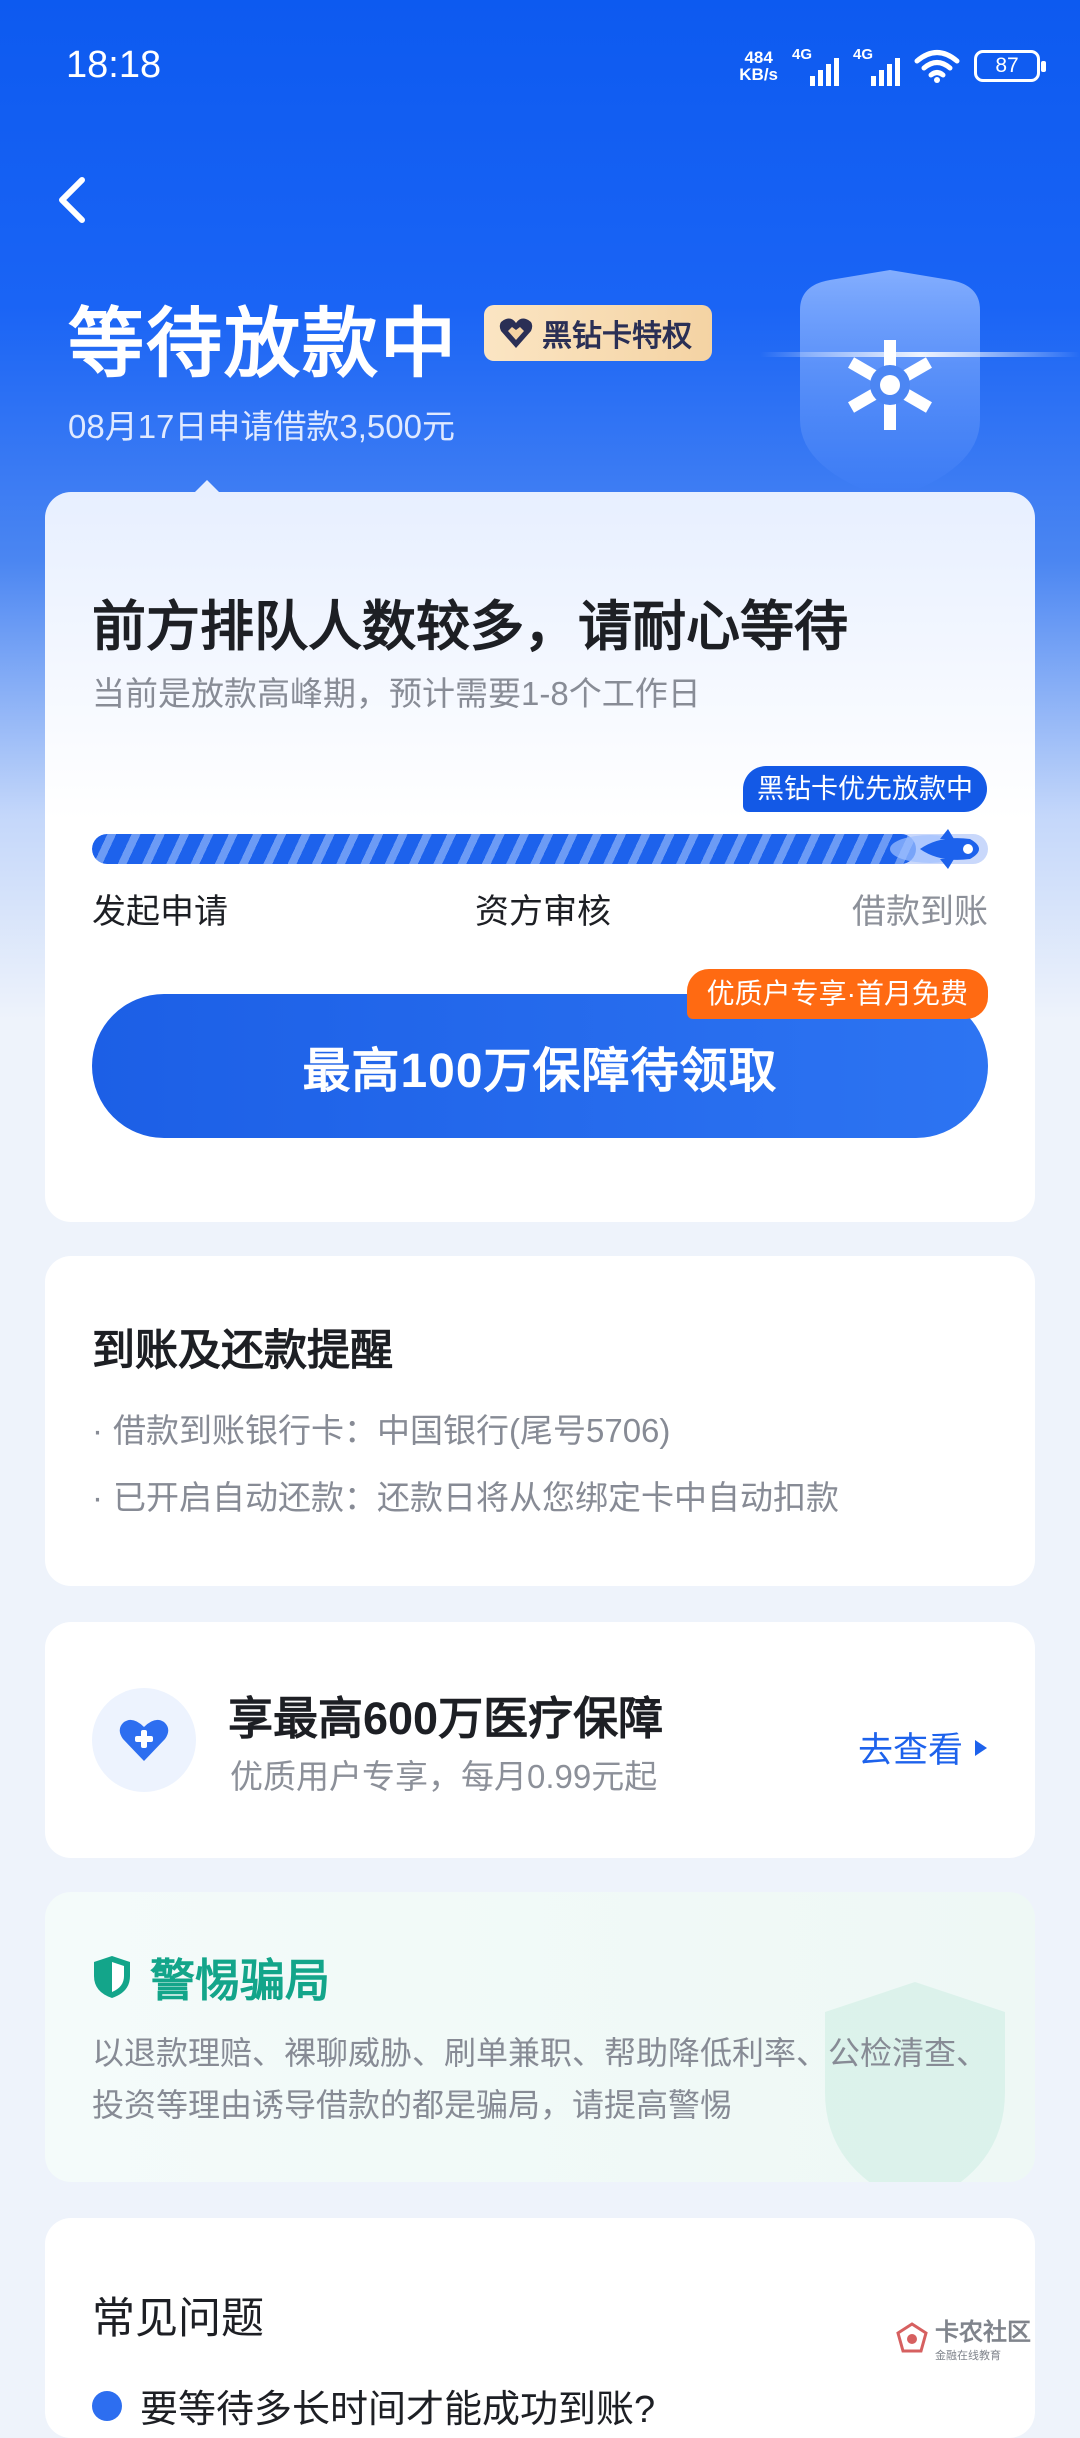 The height and width of the screenshot is (2438, 1080). What do you see at coordinates (465, 1497) in the screenshot?
I see `auto-repay-reminder: · 已开启自动还款：还款日将从您绑定卡中自动扣款` at bounding box center [465, 1497].